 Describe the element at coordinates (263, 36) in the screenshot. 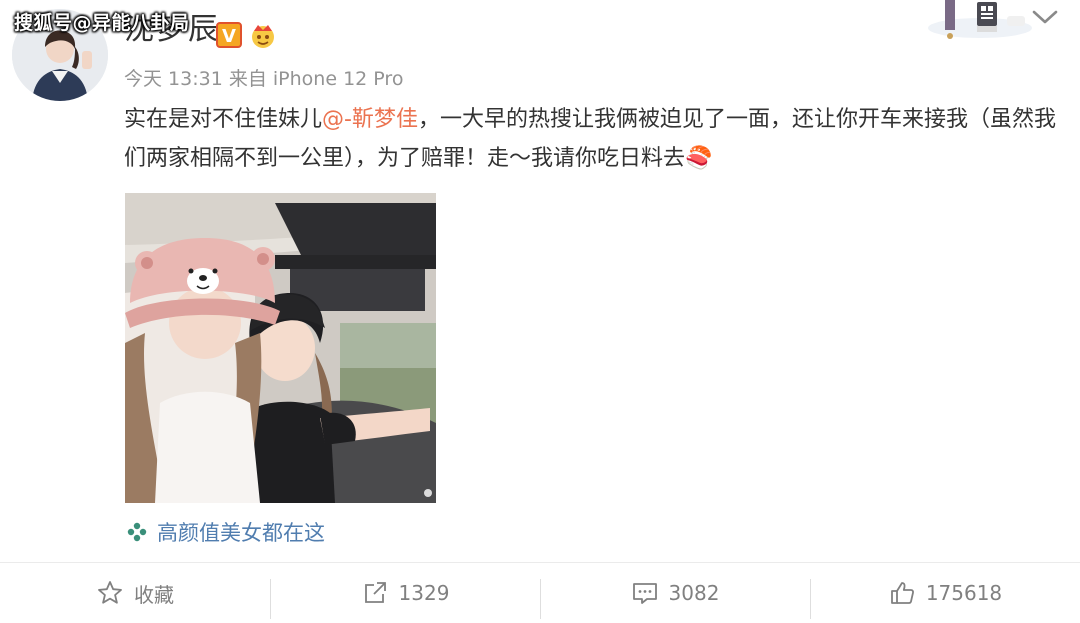

I see `member-crown-icon` at that location.